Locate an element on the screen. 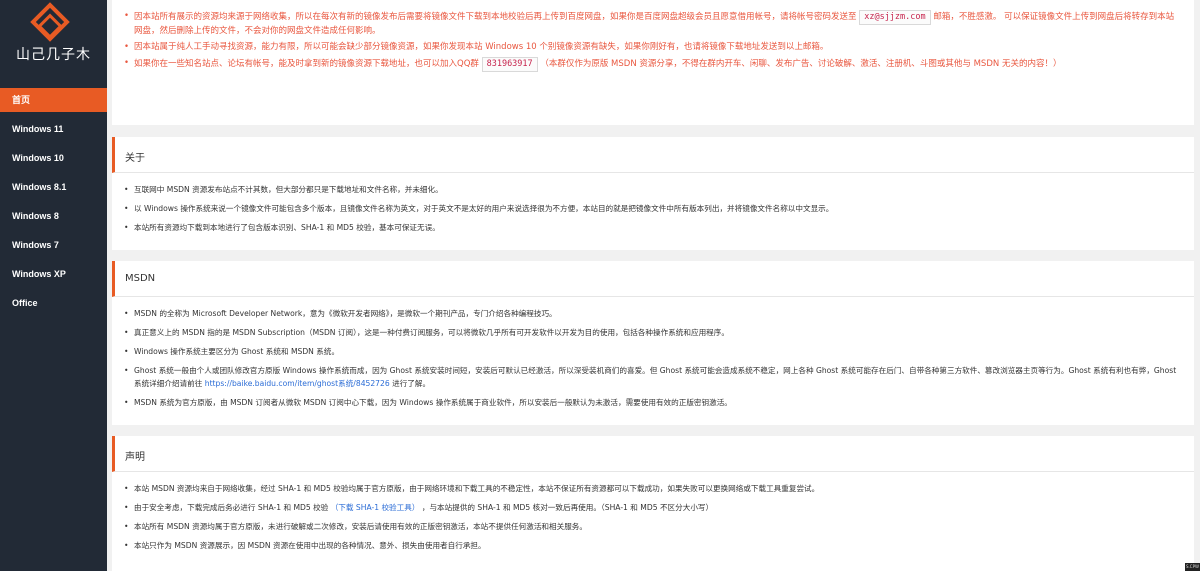  sidebar-item-windows-8: Windows 8 is located at coordinates (53, 216).